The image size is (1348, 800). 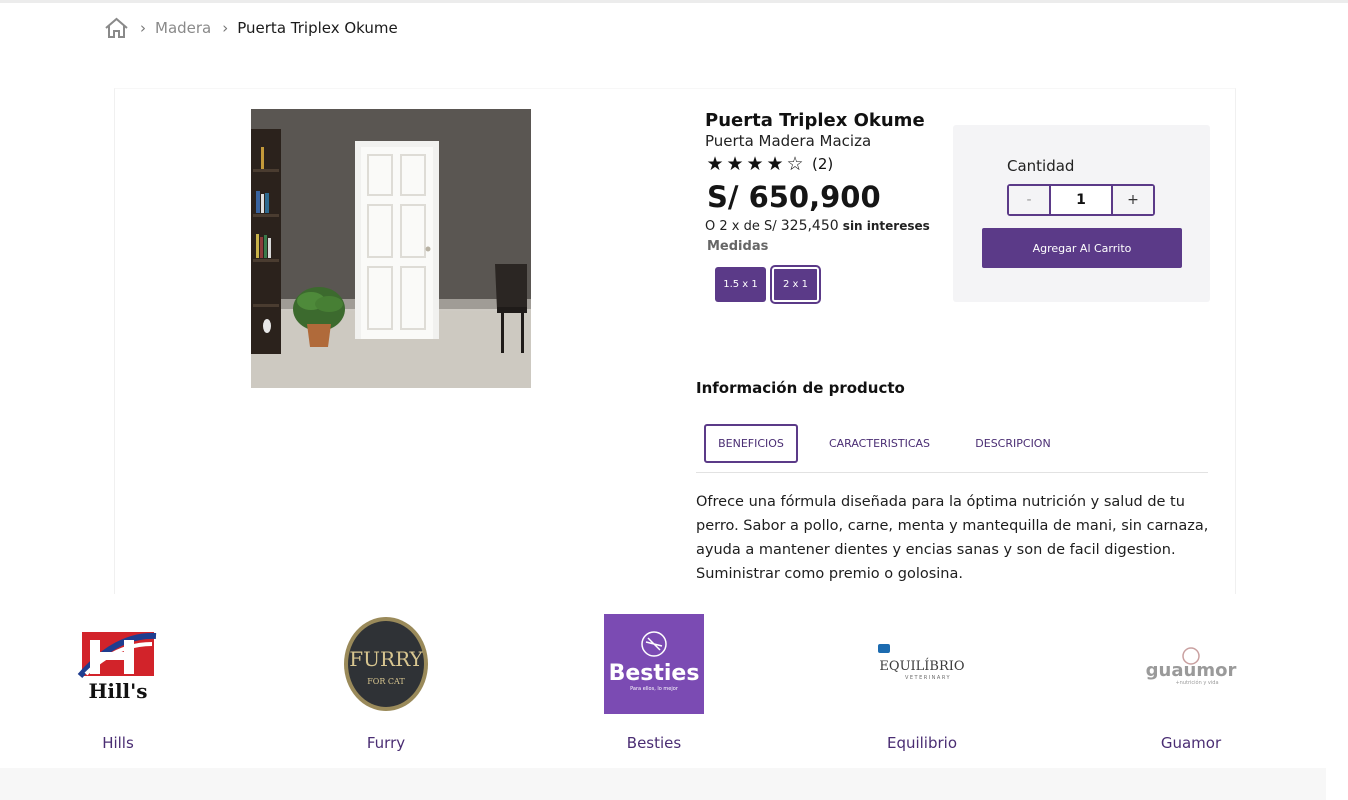 What do you see at coordinates (117, 690) in the screenshot?
I see `hills-logo-text: Hill's` at bounding box center [117, 690].